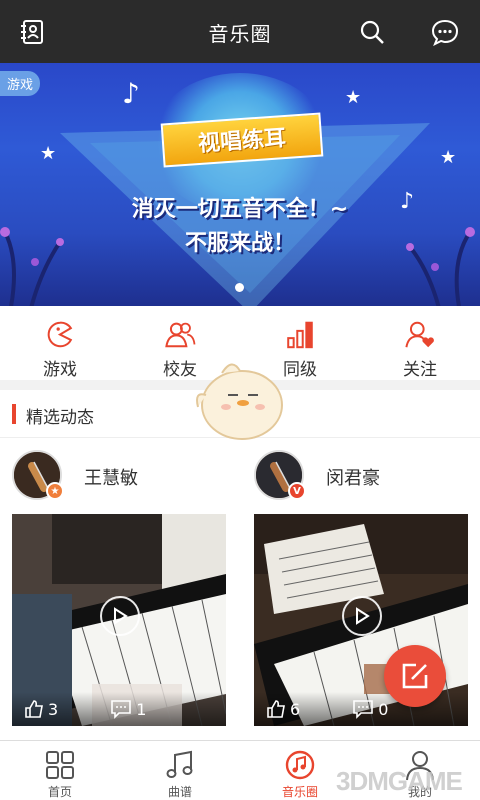 The height and width of the screenshot is (800, 480). I want to click on music-note-icon, so click(179, 764).